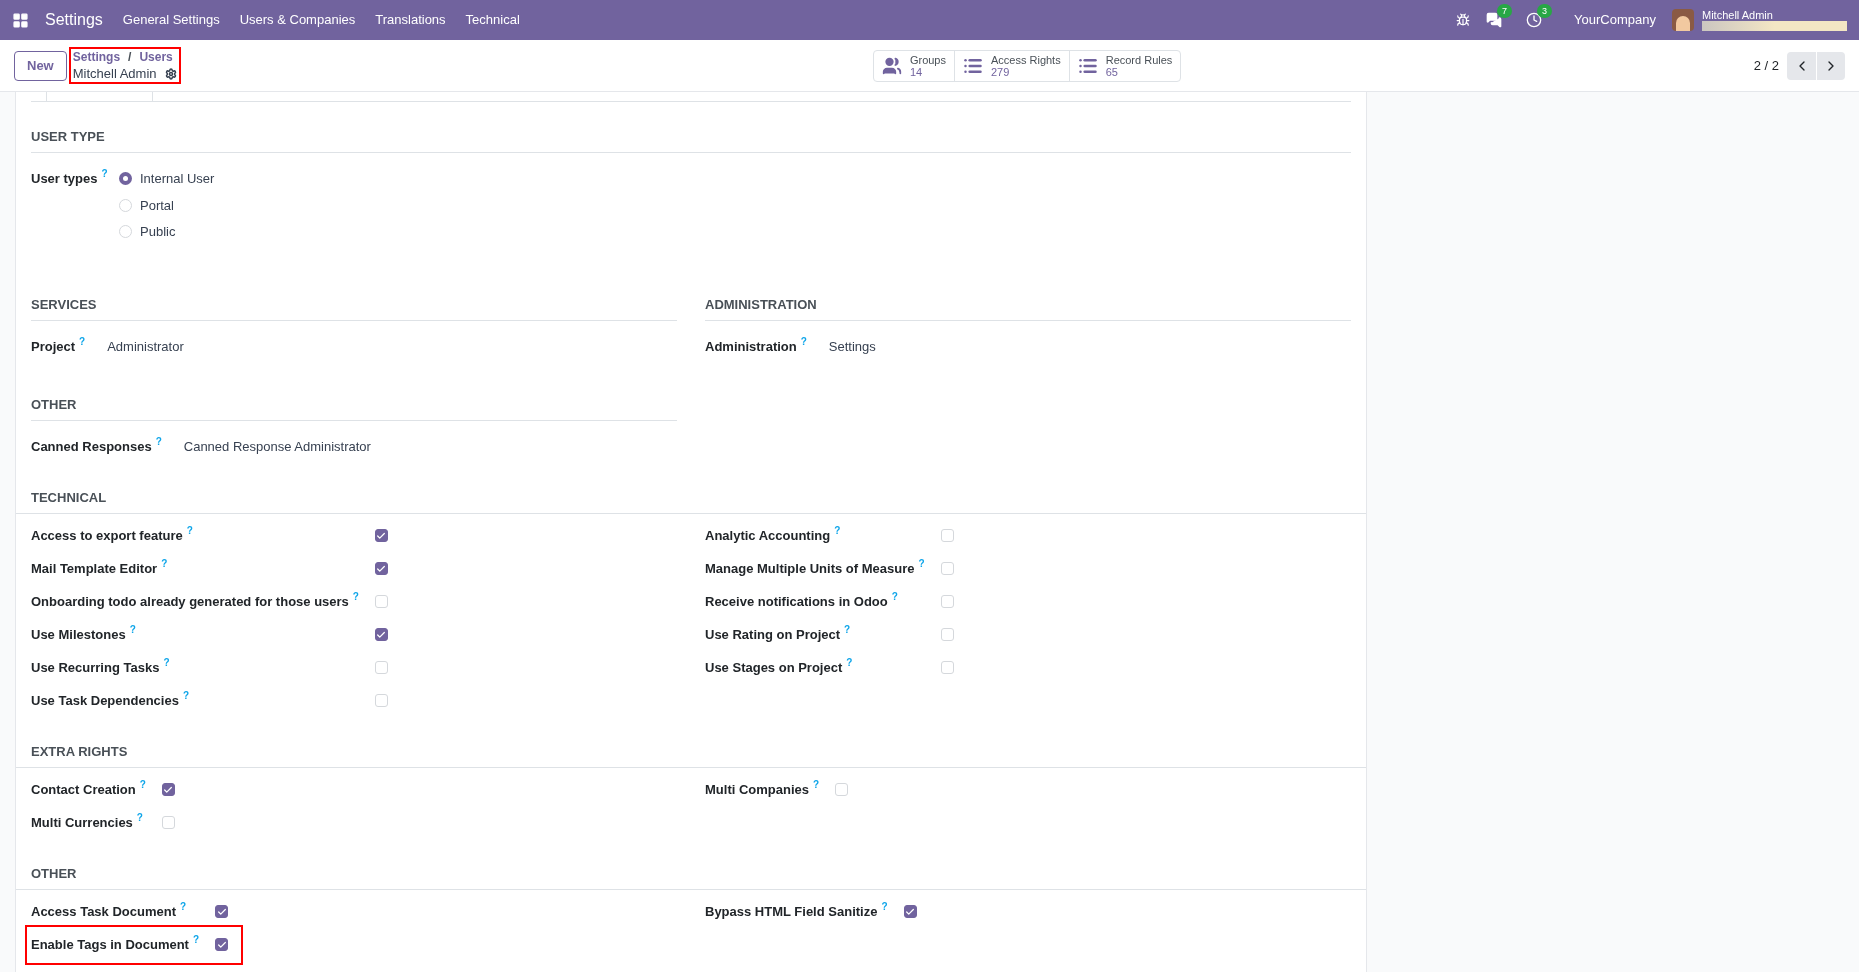 This screenshot has width=1859, height=972. Describe the element at coordinates (156, 57) in the screenshot. I see `breadcrumb-link: Users` at that location.